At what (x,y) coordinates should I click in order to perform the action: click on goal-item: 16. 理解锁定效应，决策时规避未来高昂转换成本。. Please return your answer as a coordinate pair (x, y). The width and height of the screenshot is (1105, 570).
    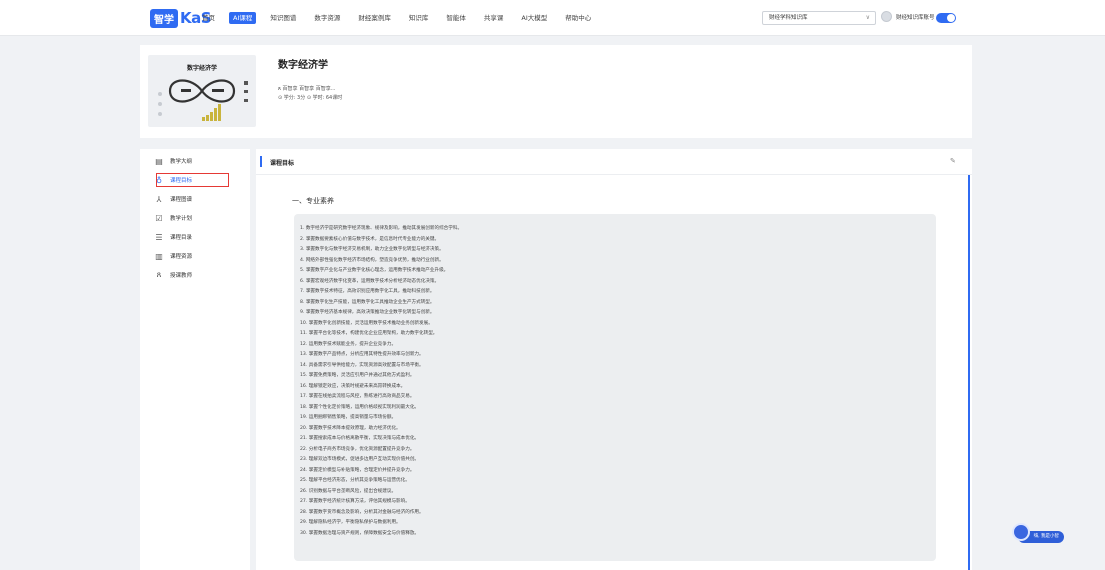
    Looking at the image, I should click on (353, 386).